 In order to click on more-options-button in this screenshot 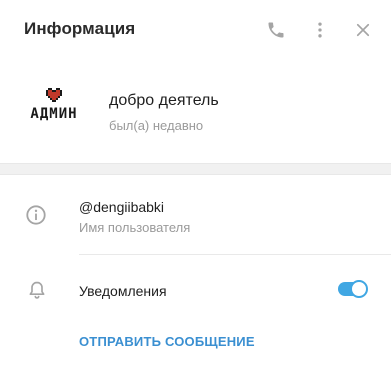, I will do `click(320, 30)`.